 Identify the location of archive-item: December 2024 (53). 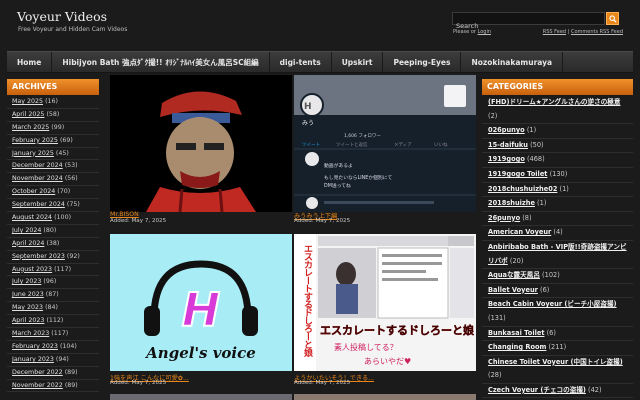
(53, 167).